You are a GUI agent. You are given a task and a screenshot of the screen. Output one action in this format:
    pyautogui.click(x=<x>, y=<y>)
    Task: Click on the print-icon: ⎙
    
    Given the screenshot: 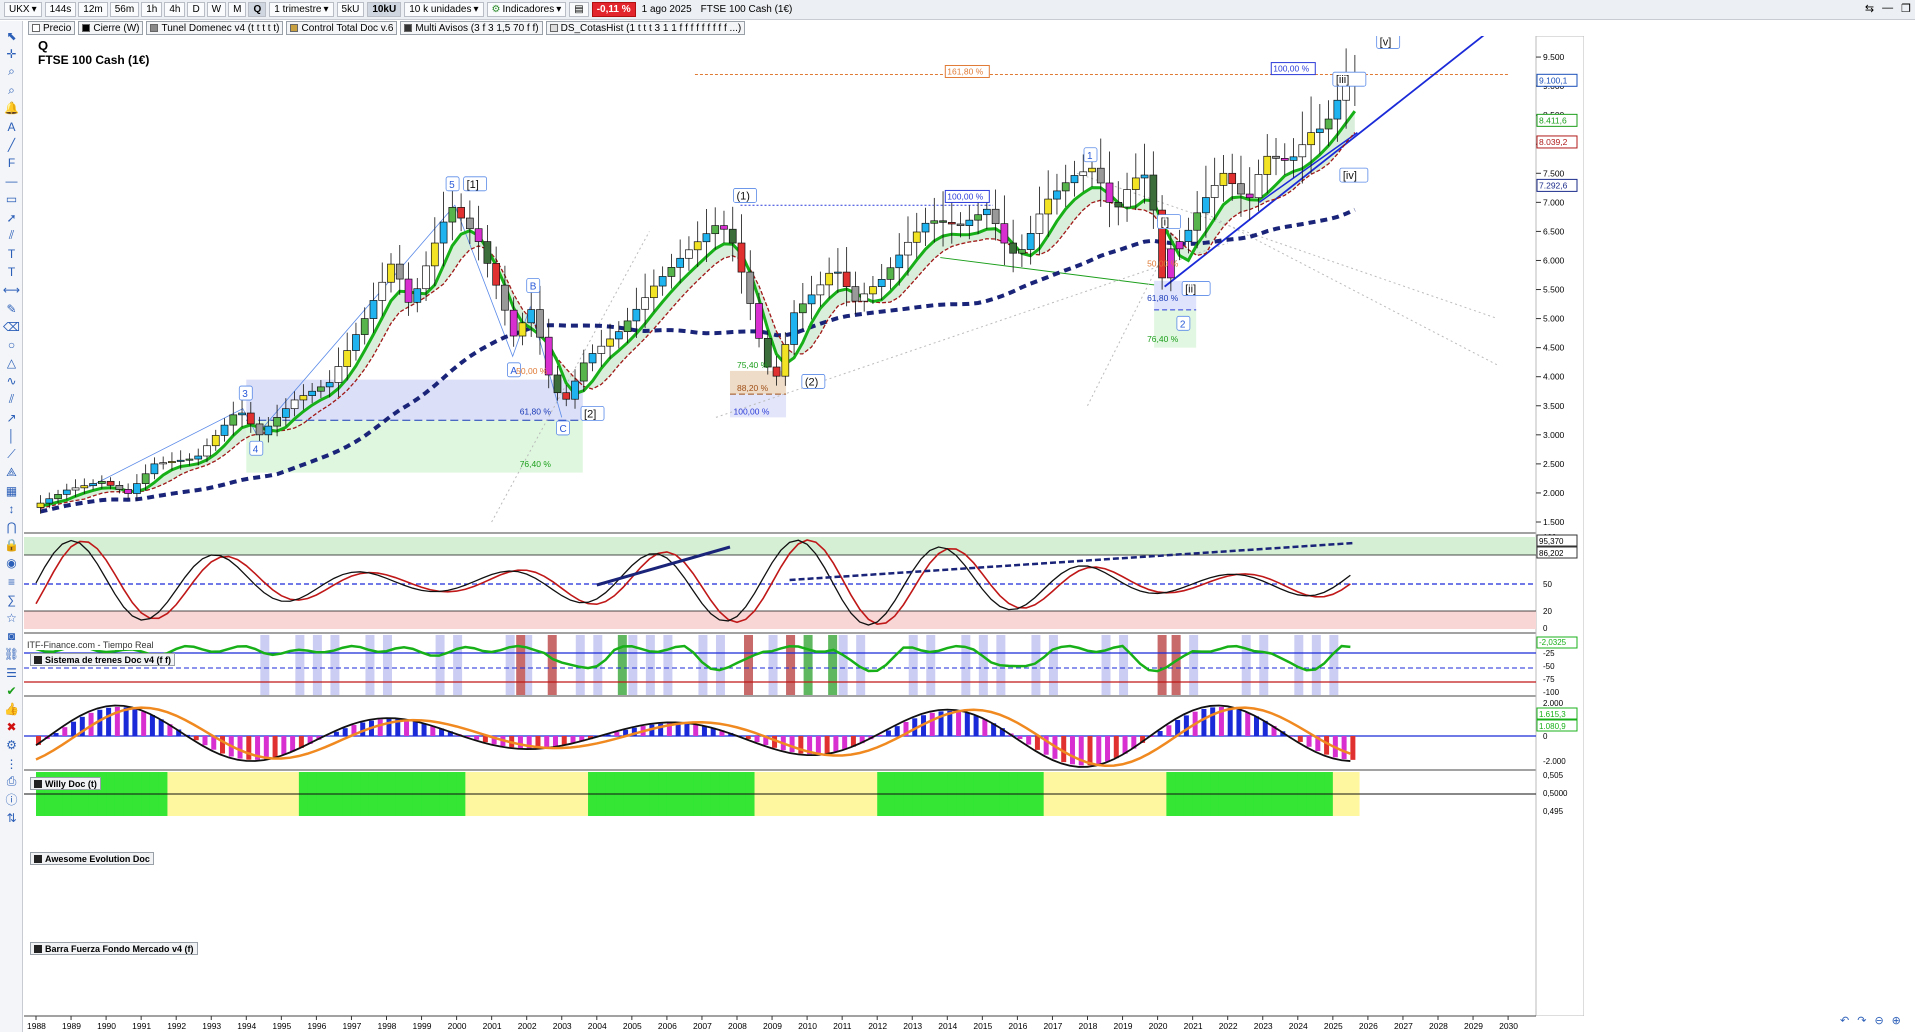 What is the action you would take?
    pyautogui.click(x=11, y=781)
    